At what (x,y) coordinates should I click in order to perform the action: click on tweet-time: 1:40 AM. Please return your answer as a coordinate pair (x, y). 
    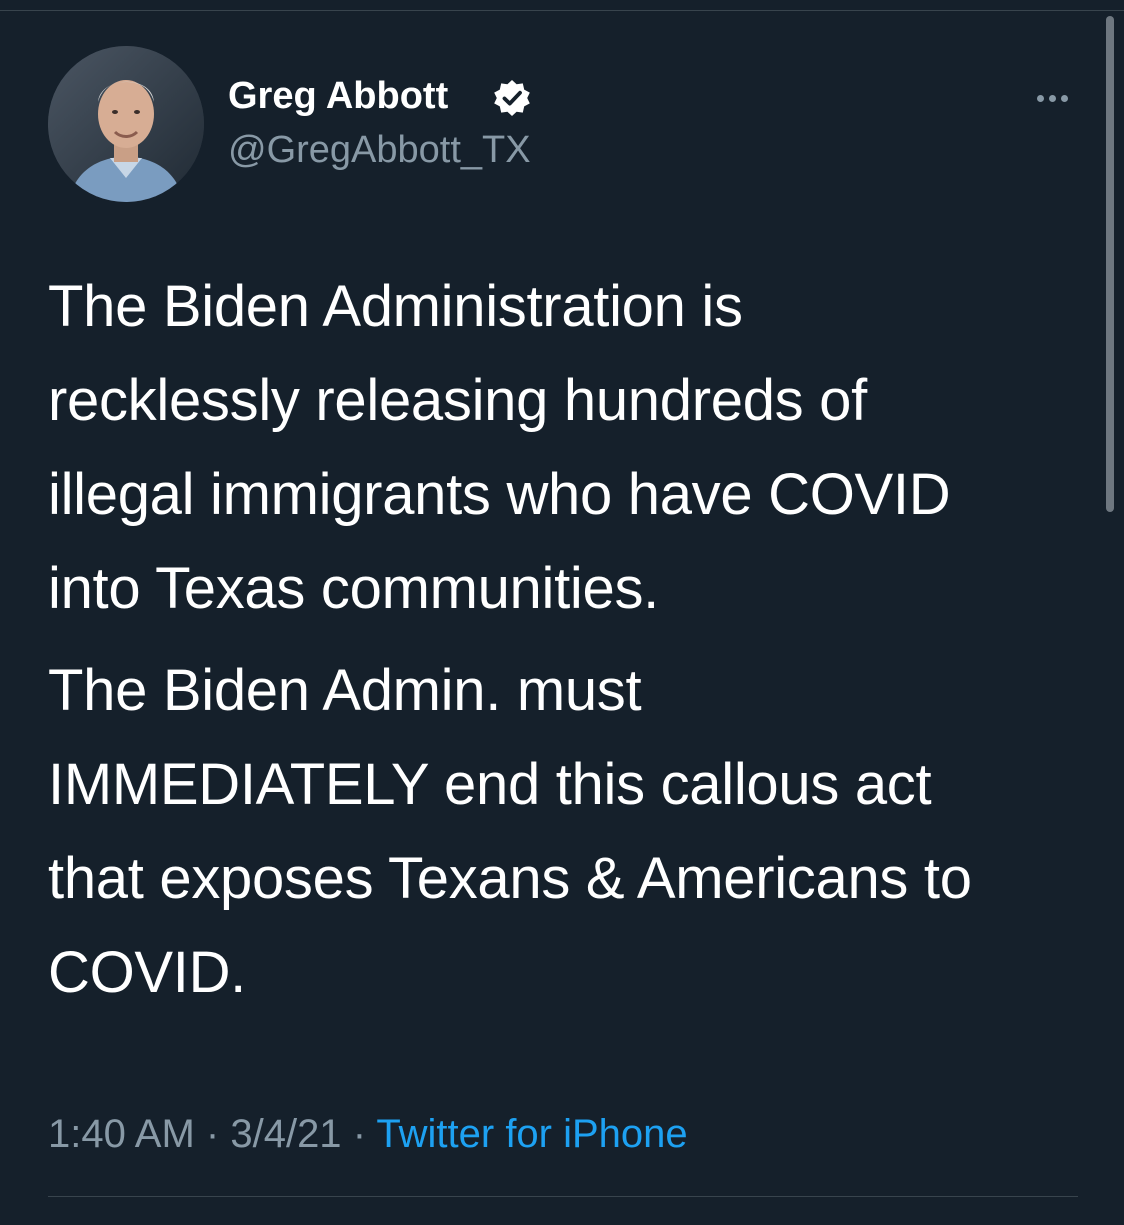
    Looking at the image, I should click on (121, 1134).